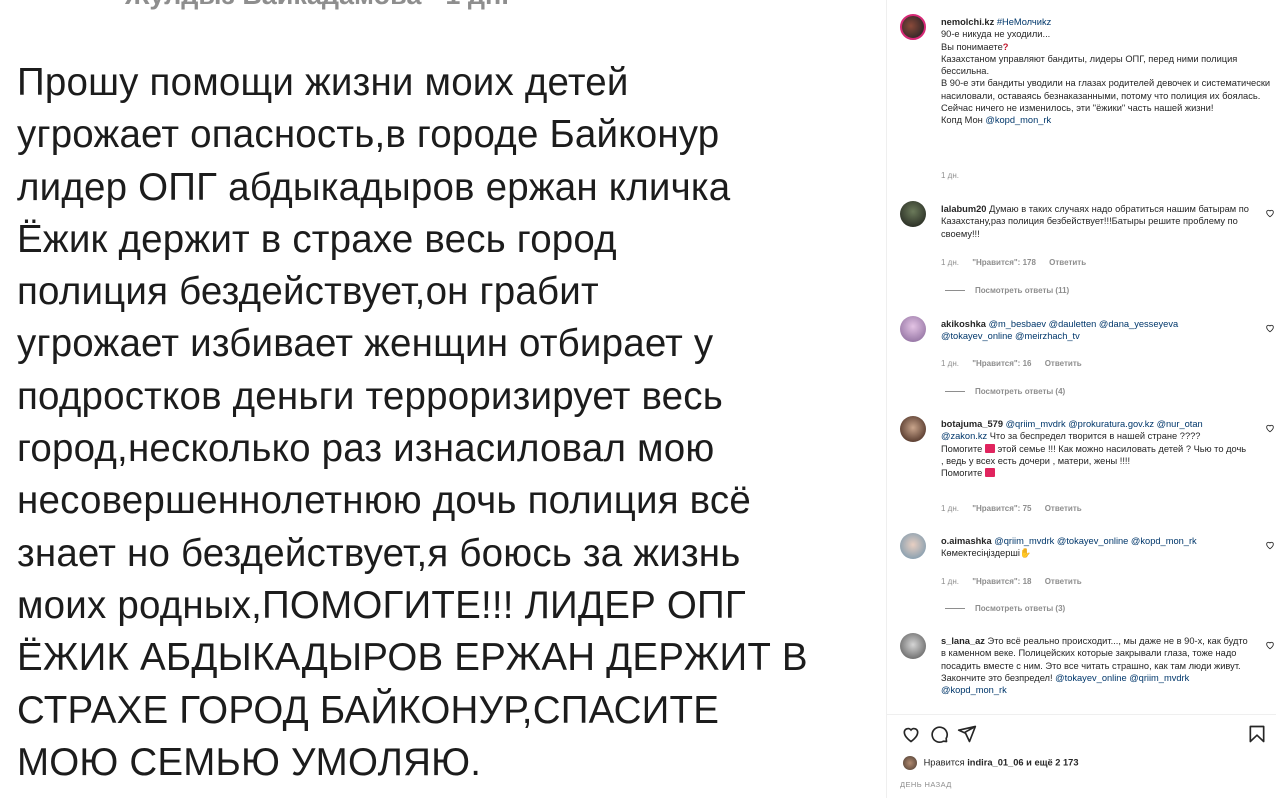 This screenshot has width=1276, height=798. I want to click on comment-meta: 1 дн. "Нравится": 75 Ответить, so click(1011, 508).